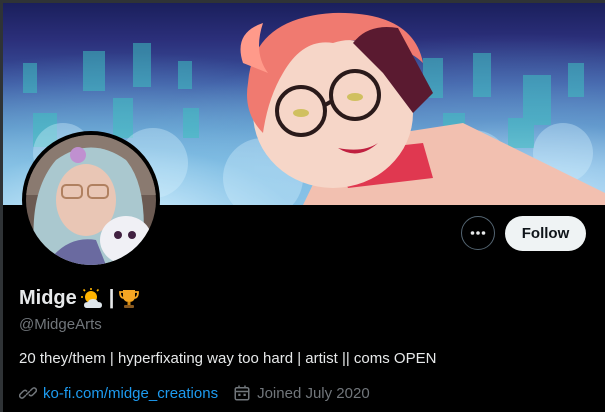  What do you see at coordinates (28, 393) in the screenshot?
I see `link-icon` at bounding box center [28, 393].